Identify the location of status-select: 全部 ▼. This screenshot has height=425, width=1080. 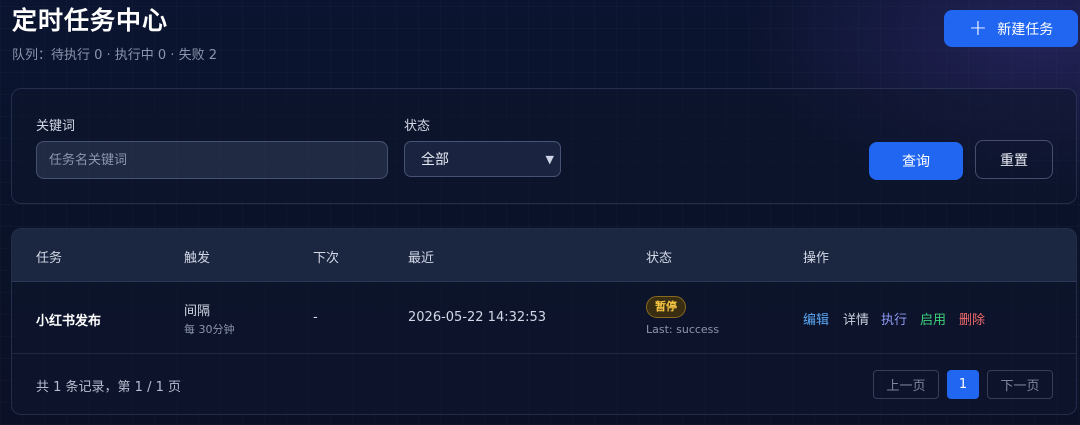
(482, 159).